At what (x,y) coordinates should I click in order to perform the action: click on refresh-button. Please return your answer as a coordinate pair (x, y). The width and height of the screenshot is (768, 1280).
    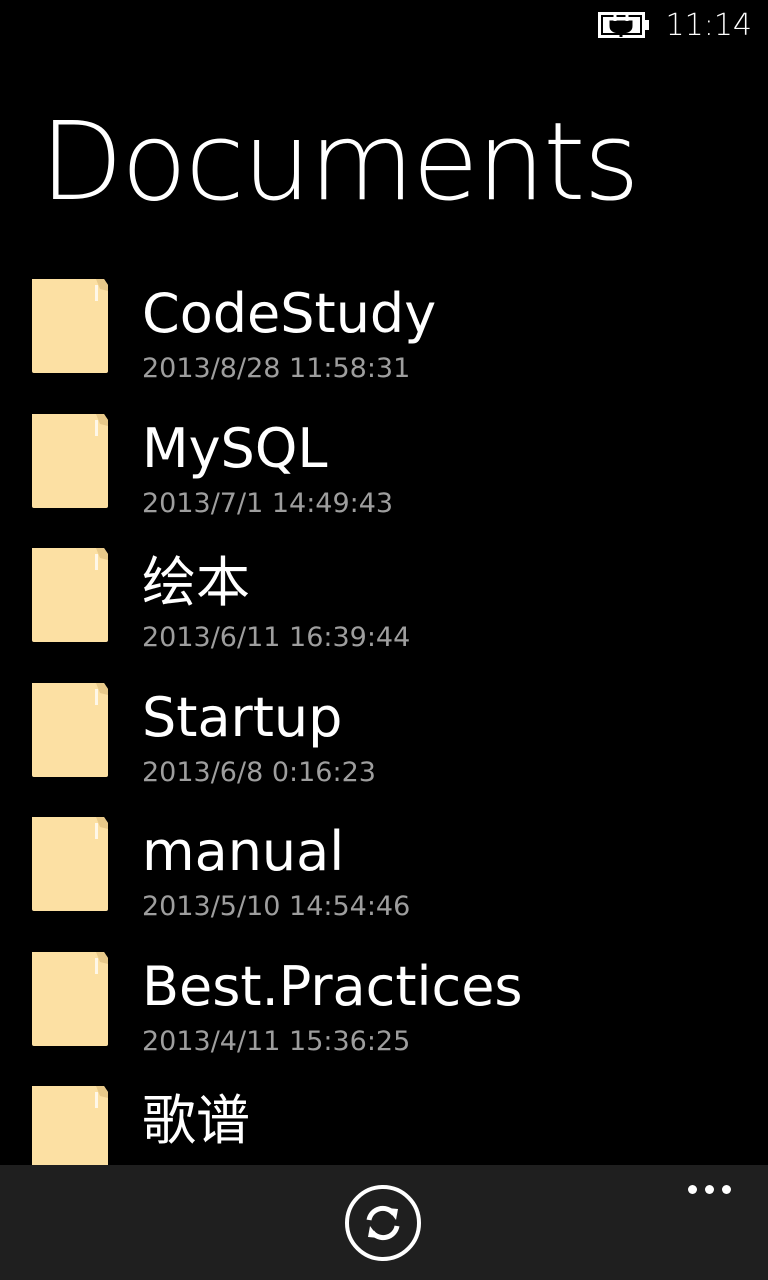
    Looking at the image, I should click on (383, 1223).